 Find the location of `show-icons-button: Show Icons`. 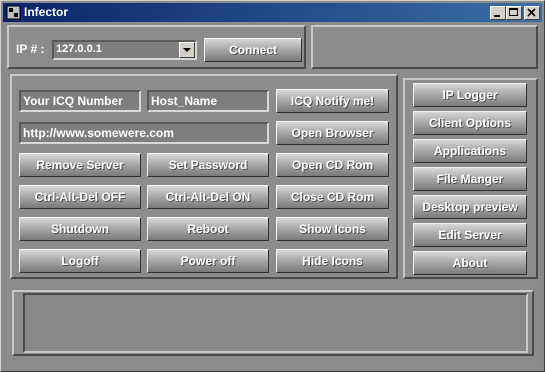

show-icons-button: Show Icons is located at coordinates (332, 229).